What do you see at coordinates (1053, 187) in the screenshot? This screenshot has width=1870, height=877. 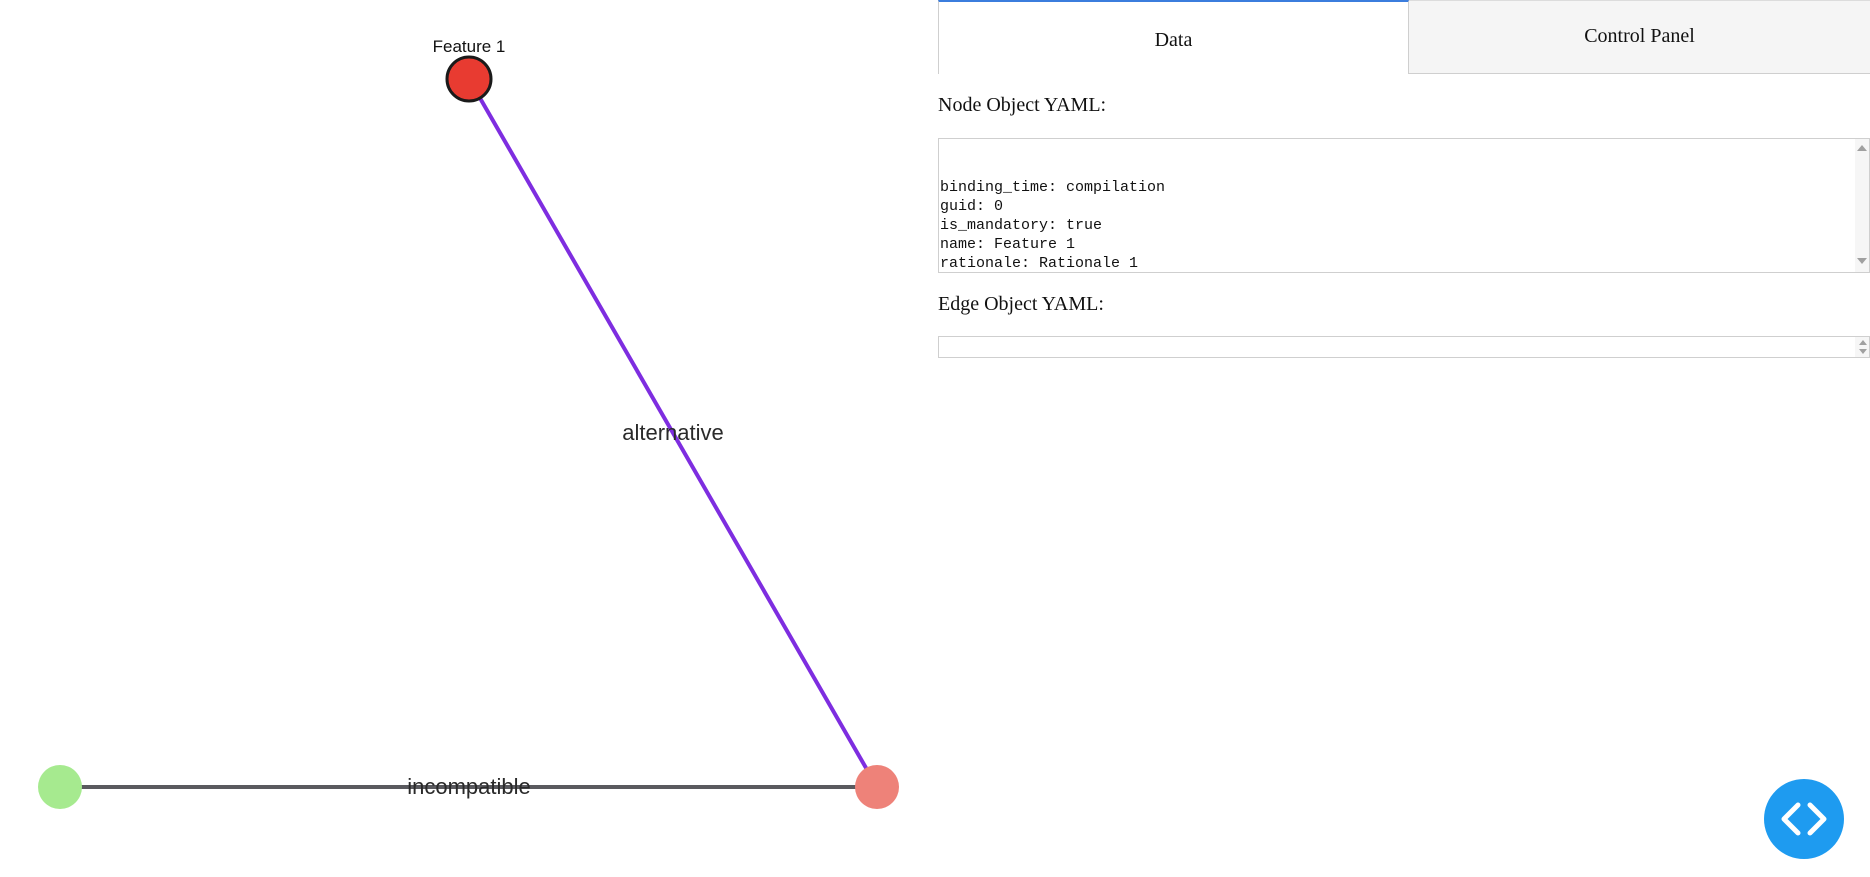 I see `node-yaml-line: binding_time: compilation` at bounding box center [1053, 187].